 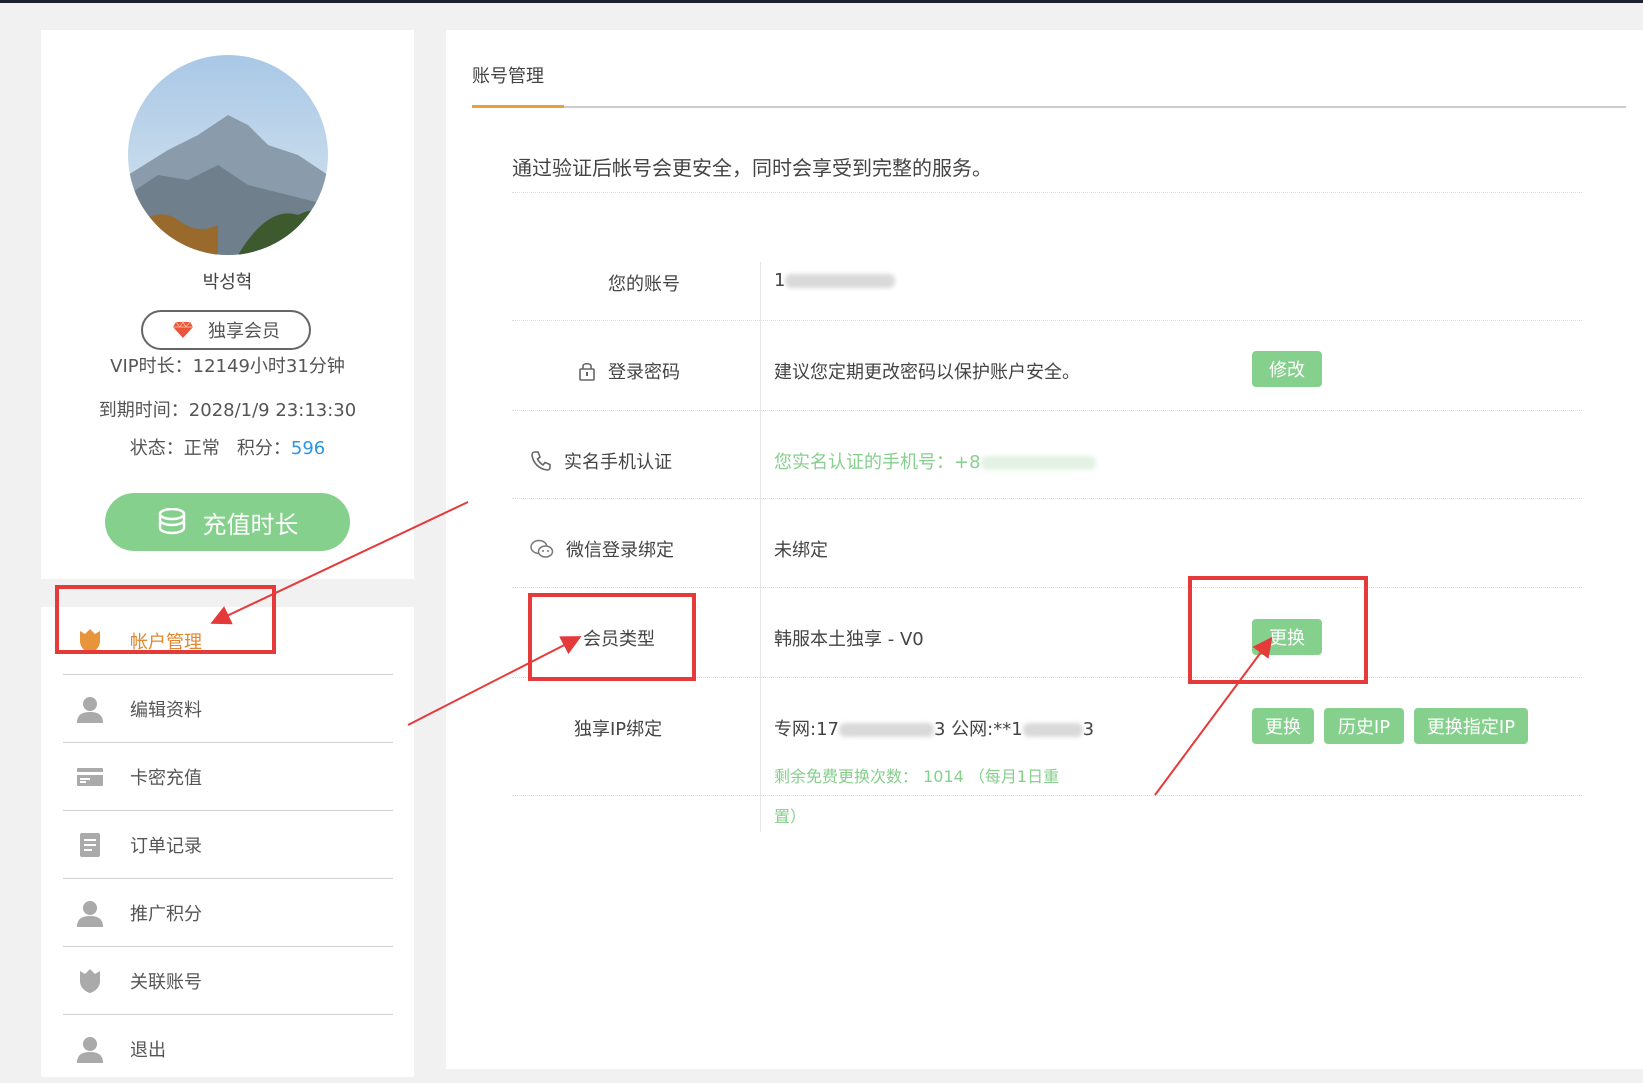 I want to click on phone-row-label: 实名手机认证, so click(x=601, y=461).